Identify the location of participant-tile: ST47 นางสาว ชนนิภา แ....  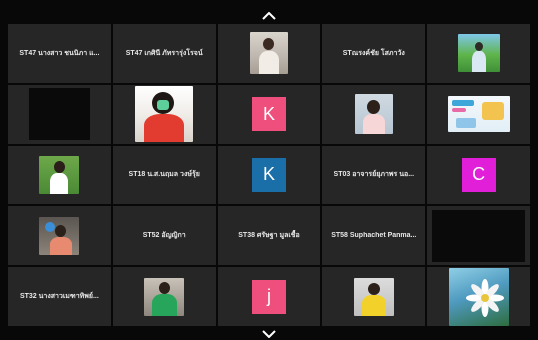
(59, 53).